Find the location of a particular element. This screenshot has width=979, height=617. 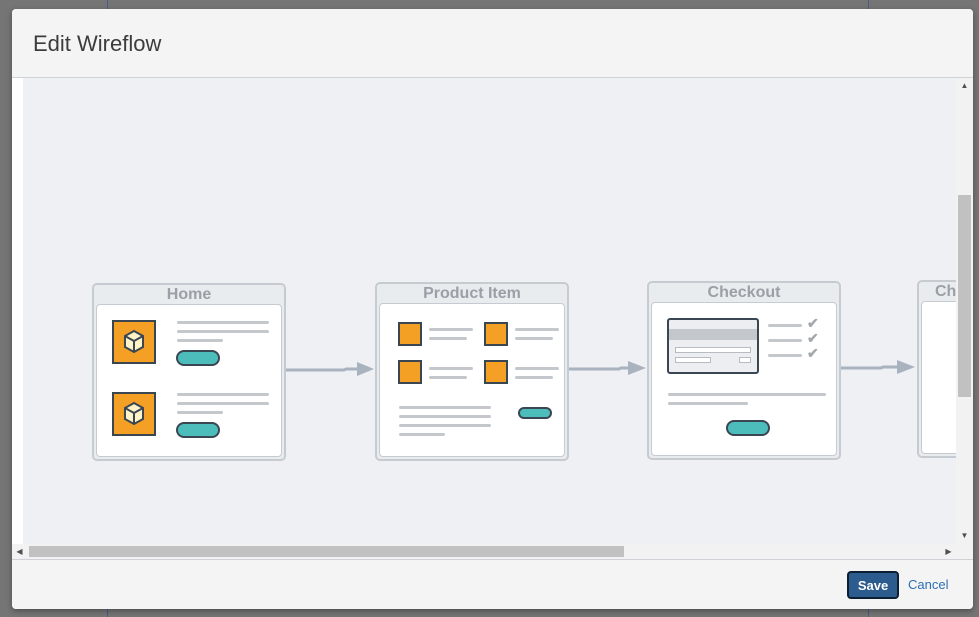

arrow-up-icon: ▲ is located at coordinates (964, 86).